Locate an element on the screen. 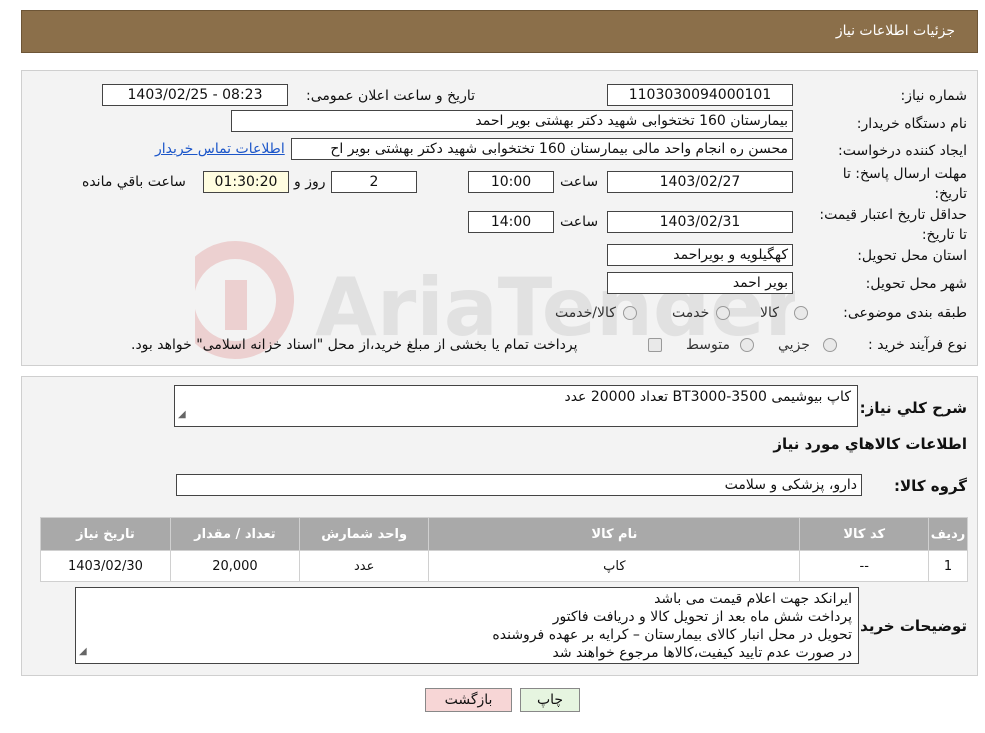 The image size is (985, 733). deadline-time-field: 10:00 is located at coordinates (511, 182).